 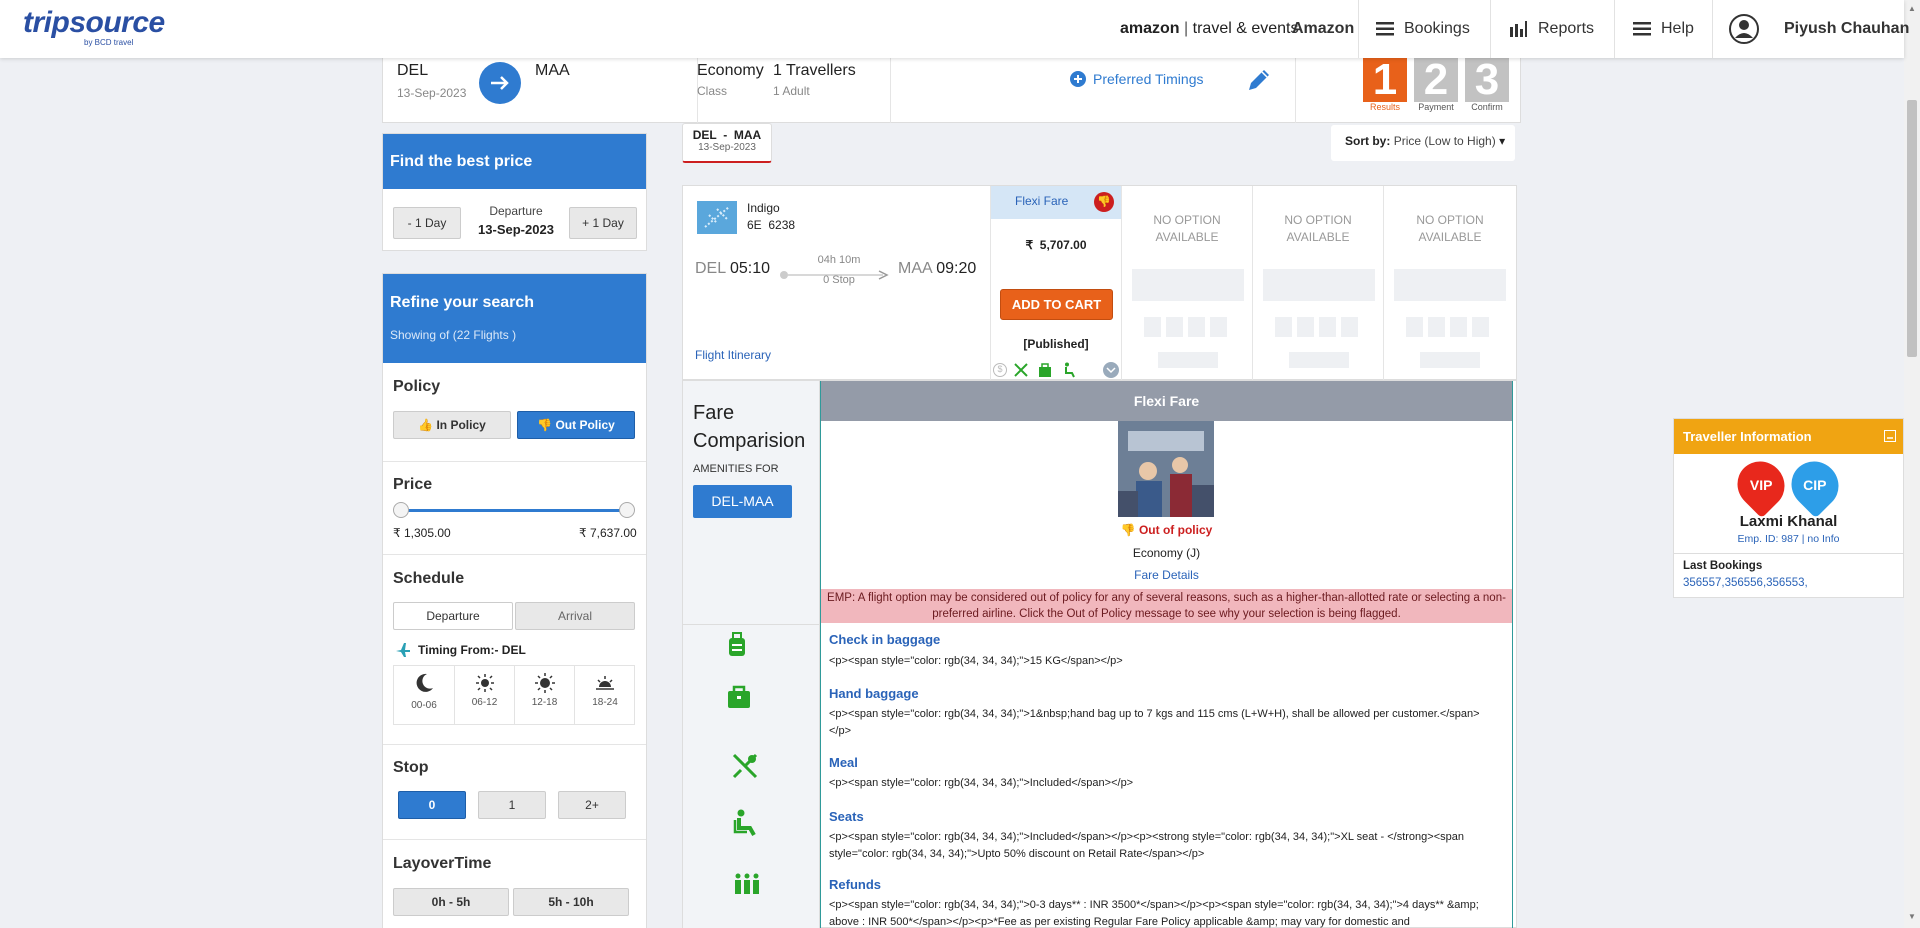 I want to click on add-to-cart-button: ADD TO CART, so click(x=1056, y=304).